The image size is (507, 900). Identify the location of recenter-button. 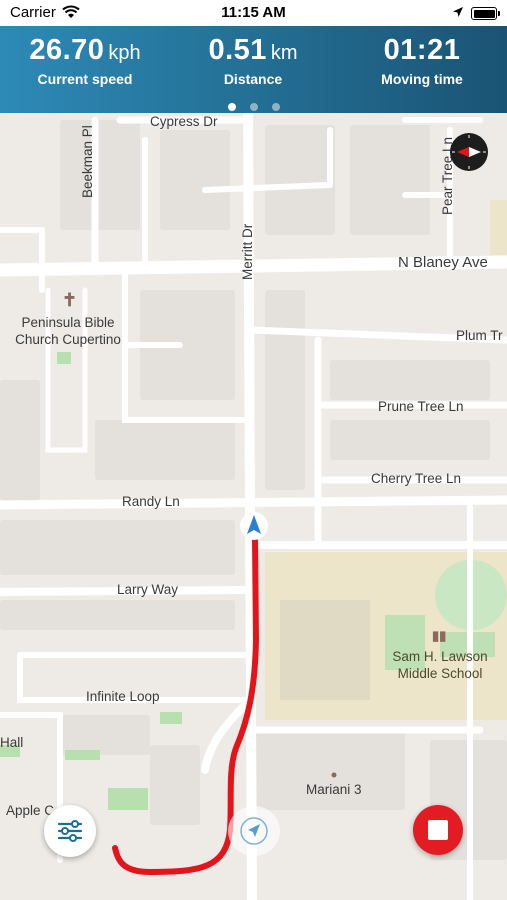
(254, 831).